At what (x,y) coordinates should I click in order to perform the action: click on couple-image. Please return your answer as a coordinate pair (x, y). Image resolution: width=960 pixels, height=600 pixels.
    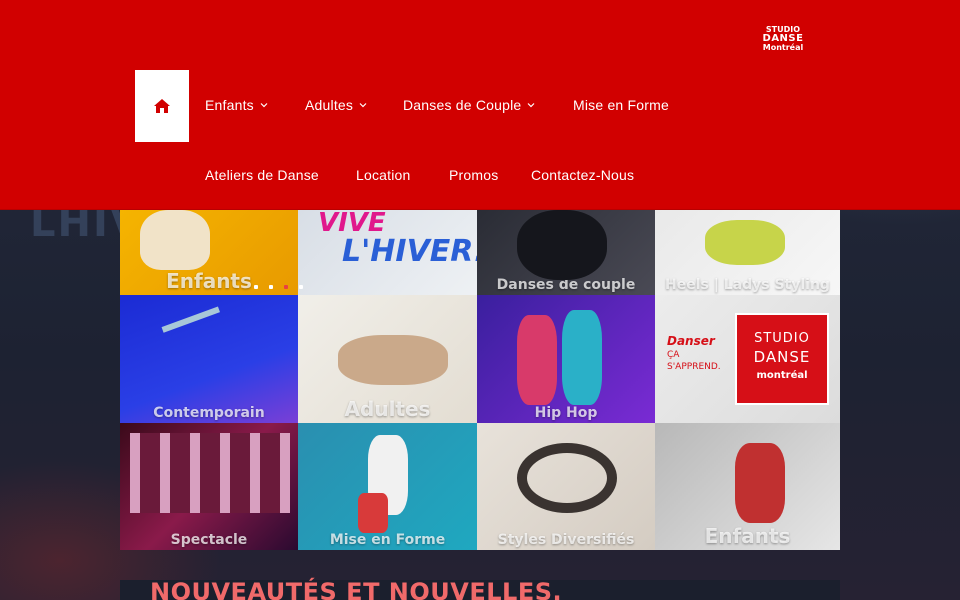
    Looking at the image, I should click on (562, 245).